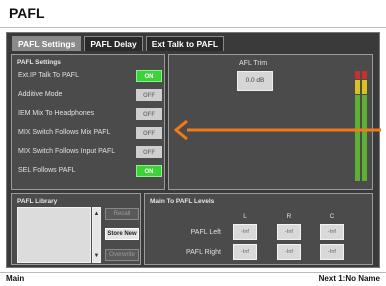 The image size is (386, 286). I want to click on column-header-r: R, so click(289, 216).